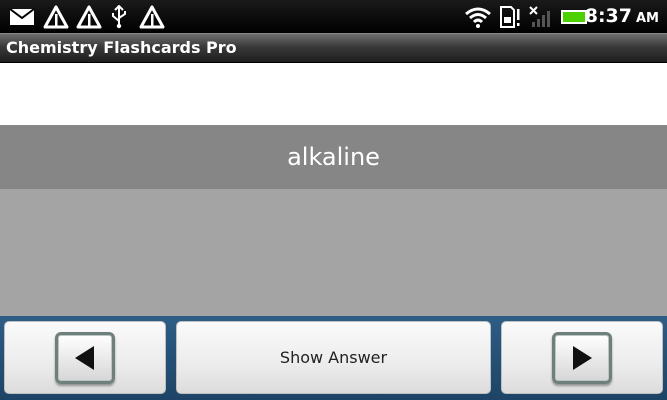 This screenshot has height=400, width=667. I want to click on clock-time: 8:37, so click(608, 16).